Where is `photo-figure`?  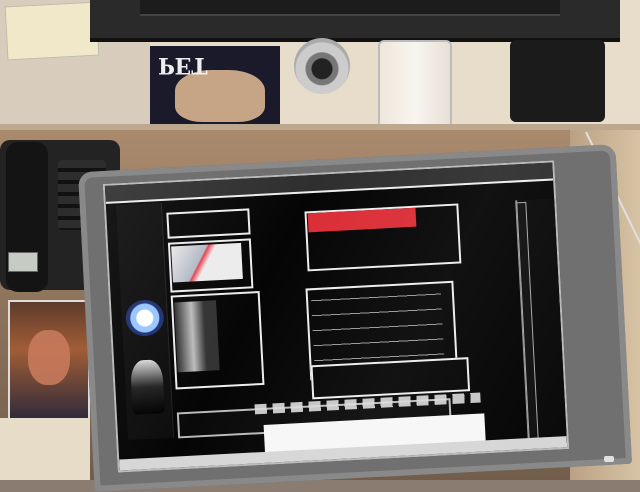
photo-figure is located at coordinates (49, 357).